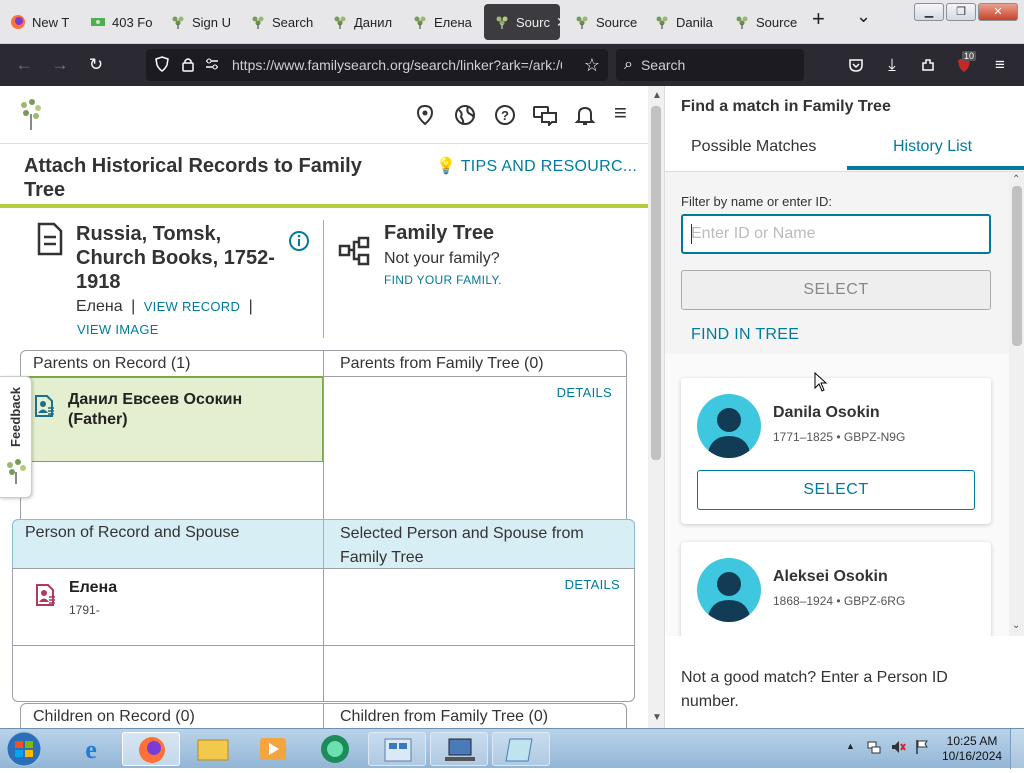 This screenshot has width=1024, height=773. Describe the element at coordinates (151, 749) in the screenshot. I see `firefox-taskbar-icon` at that location.